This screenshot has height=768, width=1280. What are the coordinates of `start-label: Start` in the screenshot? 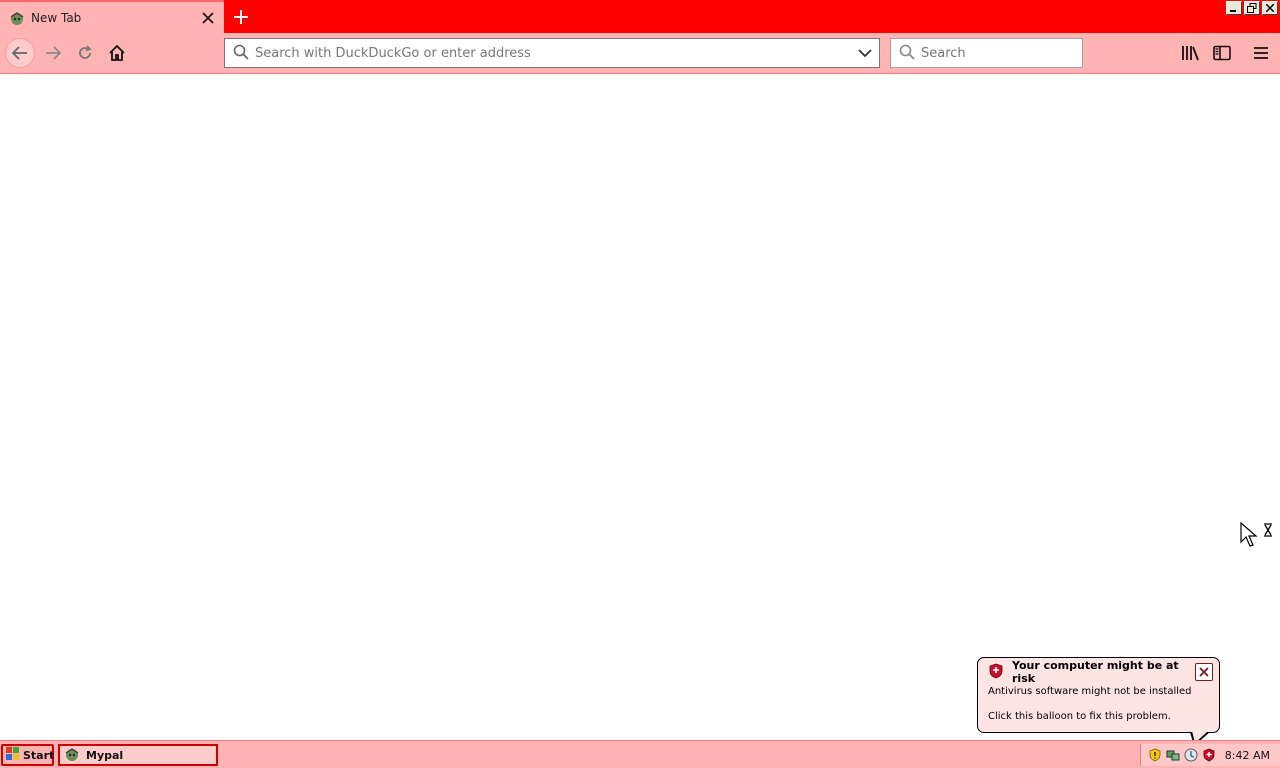 It's located at (39, 755).